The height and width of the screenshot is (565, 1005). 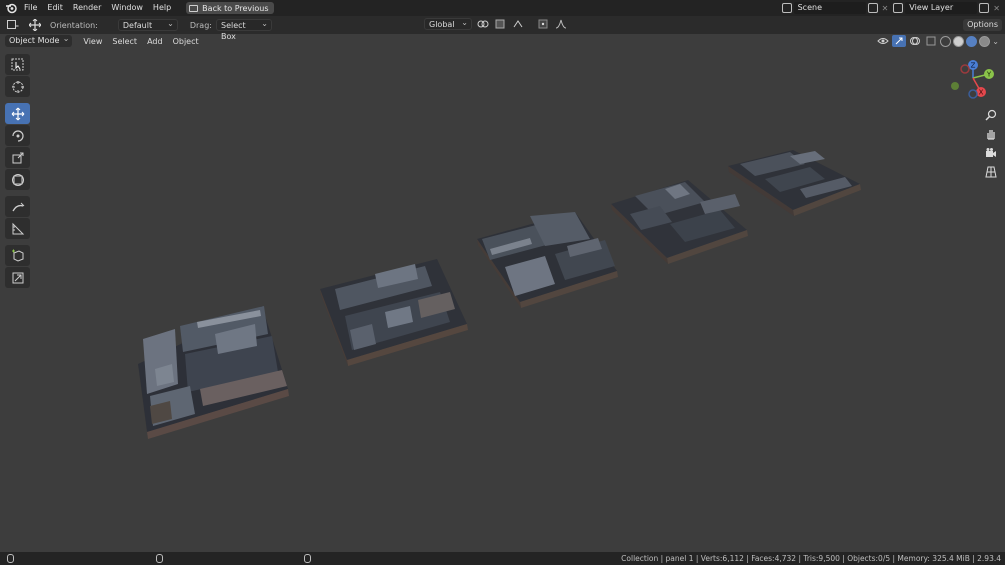 I want to click on scale-icon, so click(x=17, y=157).